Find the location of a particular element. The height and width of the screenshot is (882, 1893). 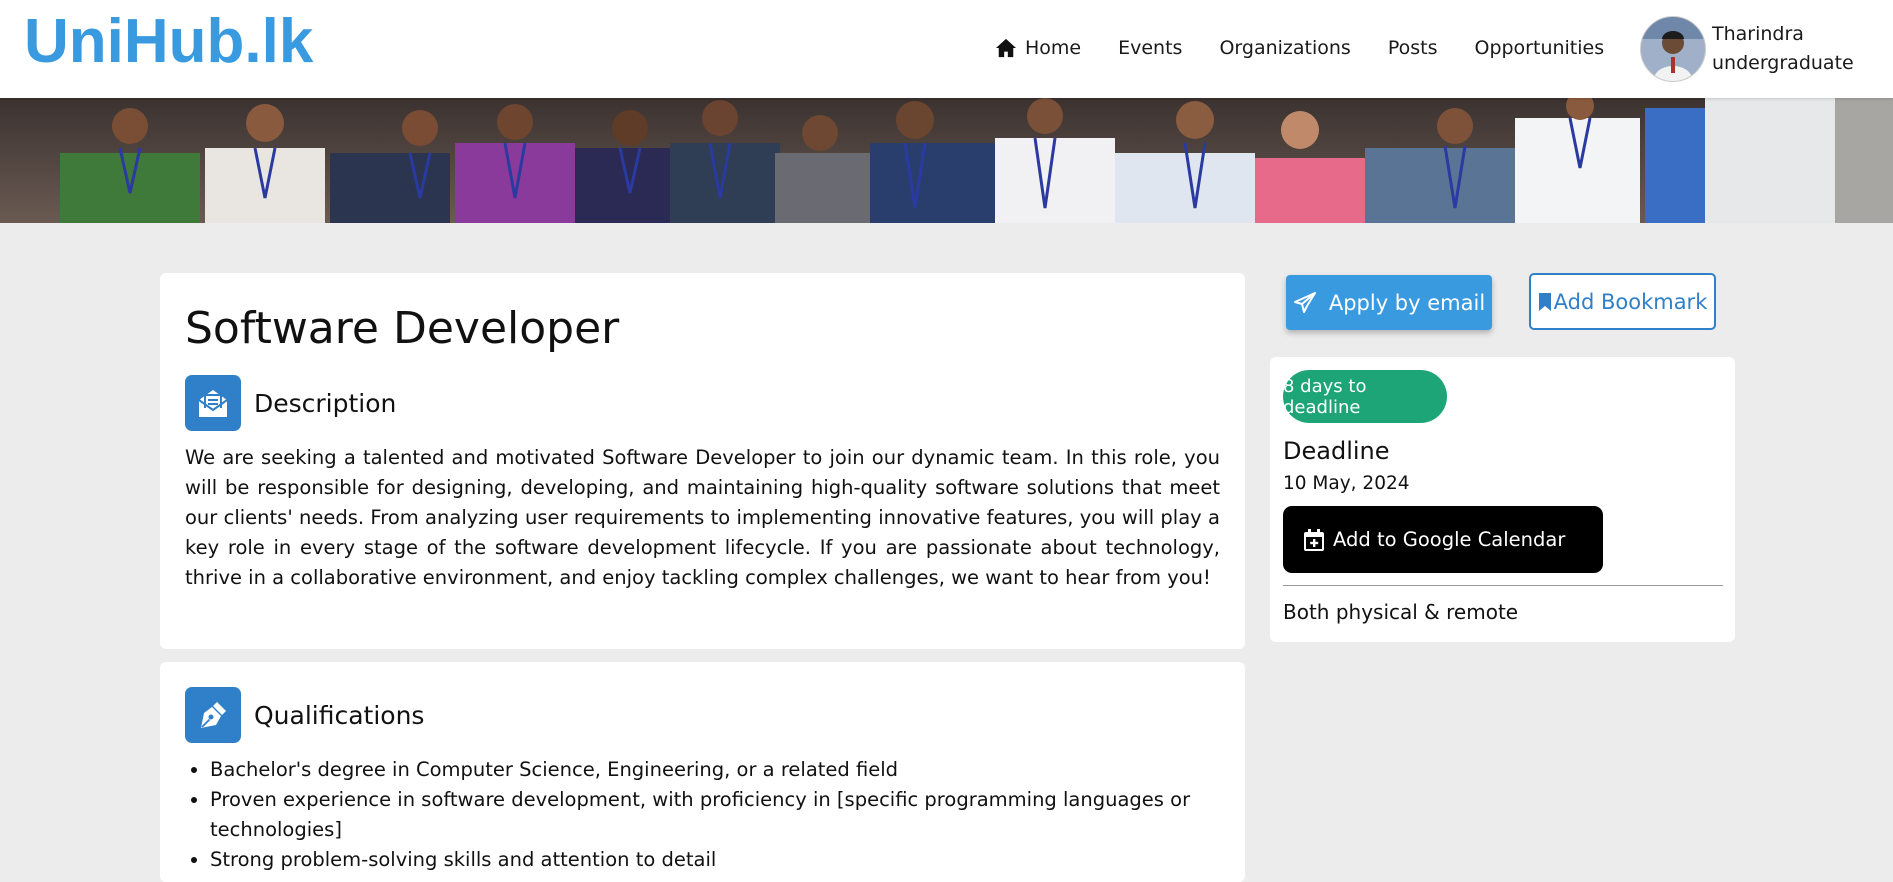

nav-item-posts-label: Posts is located at coordinates (1412, 48).